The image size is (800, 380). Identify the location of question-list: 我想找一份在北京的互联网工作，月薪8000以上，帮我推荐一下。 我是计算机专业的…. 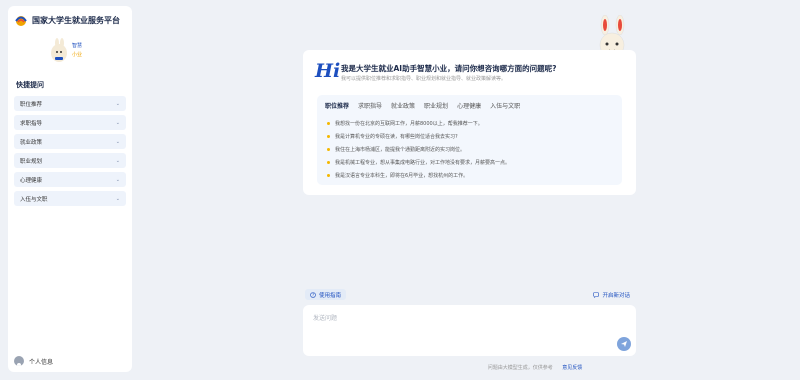
(418, 149).